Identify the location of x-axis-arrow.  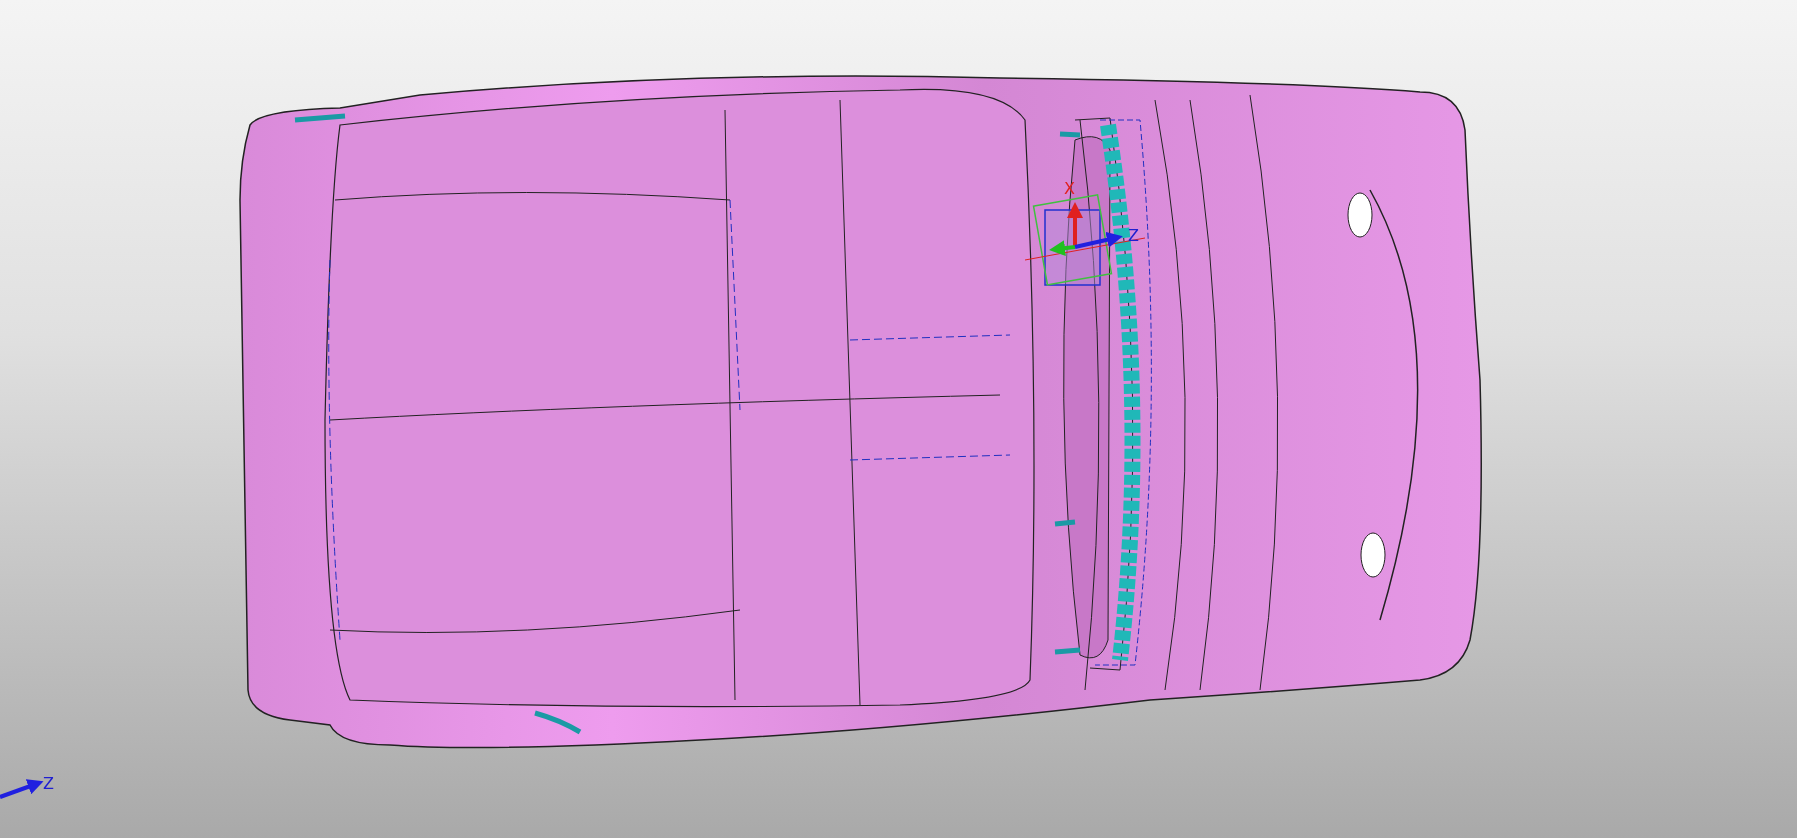
(1075, 224).